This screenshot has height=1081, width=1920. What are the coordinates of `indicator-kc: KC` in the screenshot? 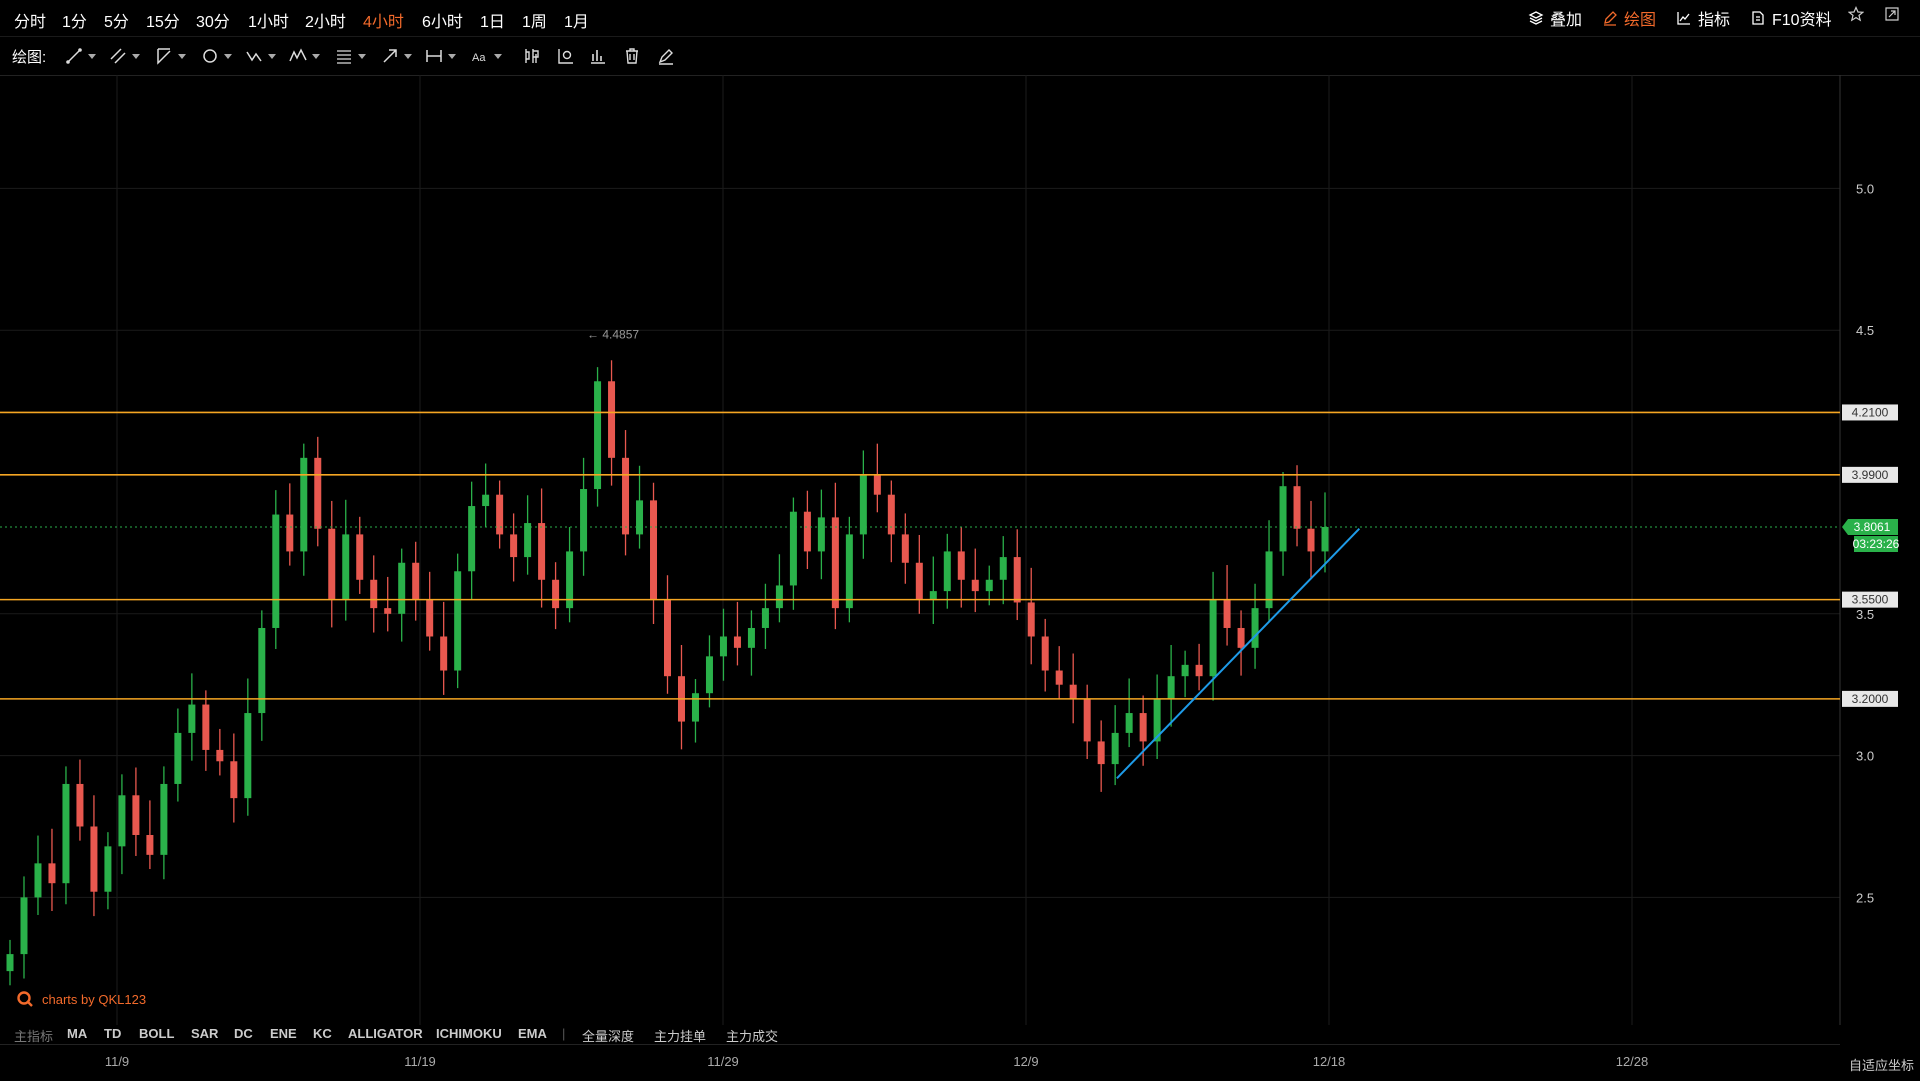 It's located at (322, 1033).